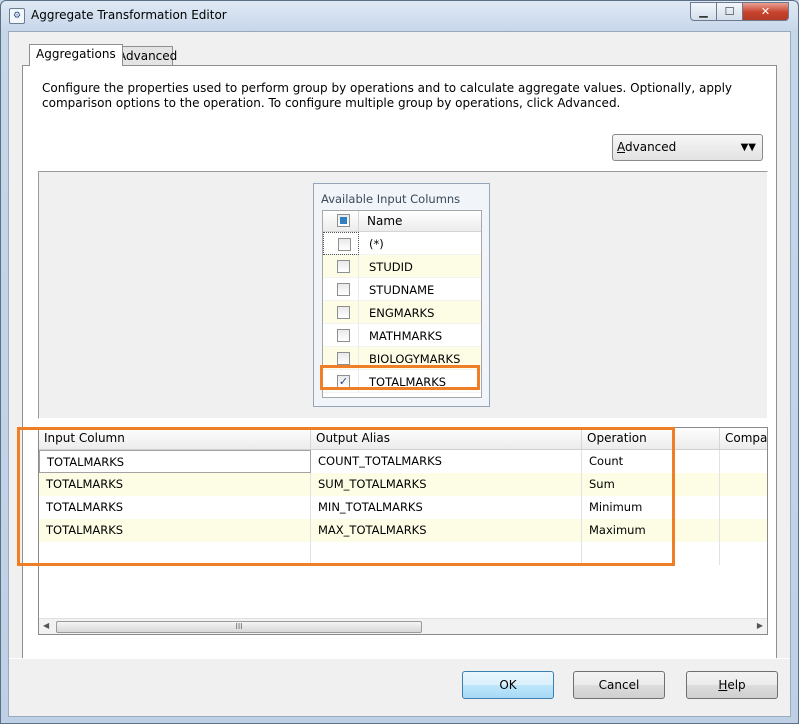  I want to click on list-item: STUDNAME, so click(402, 289).